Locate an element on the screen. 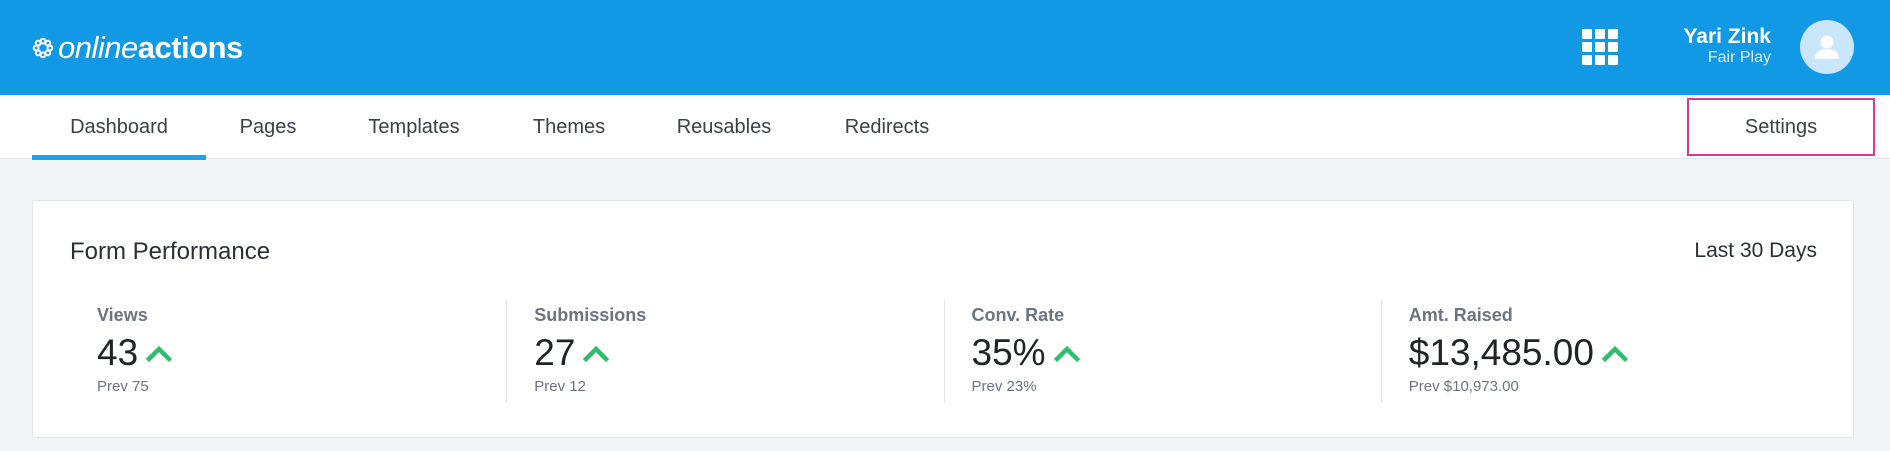 The height and width of the screenshot is (451, 1890). date-range-selector: Last 30 Days is located at coordinates (1755, 251).